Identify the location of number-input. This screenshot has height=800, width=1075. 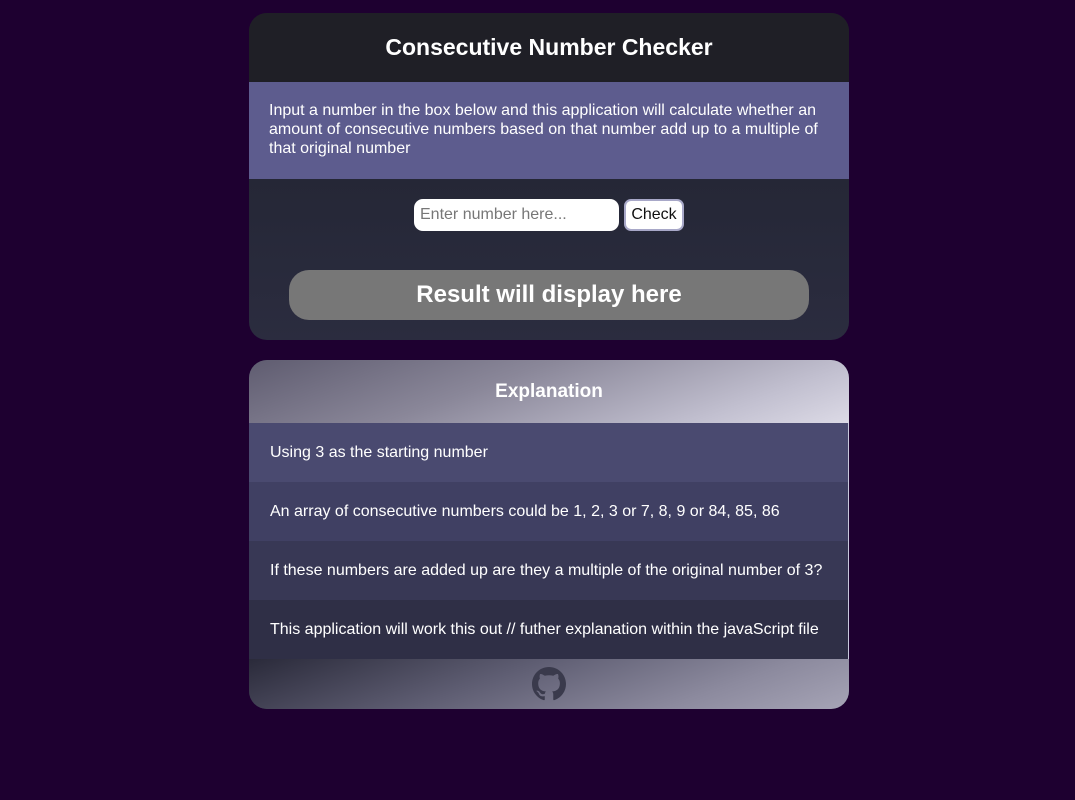
(516, 215).